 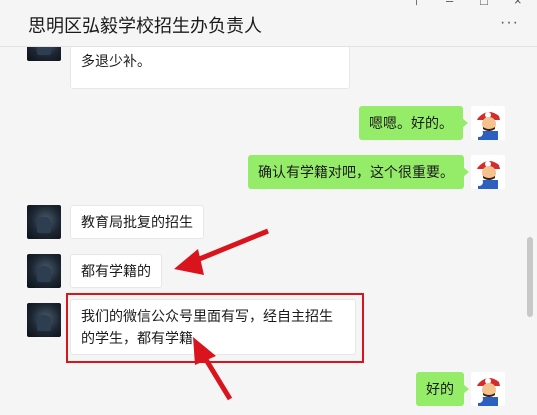 What do you see at coordinates (116, 61) in the screenshot?
I see `message-text: 多退少补。` at bounding box center [116, 61].